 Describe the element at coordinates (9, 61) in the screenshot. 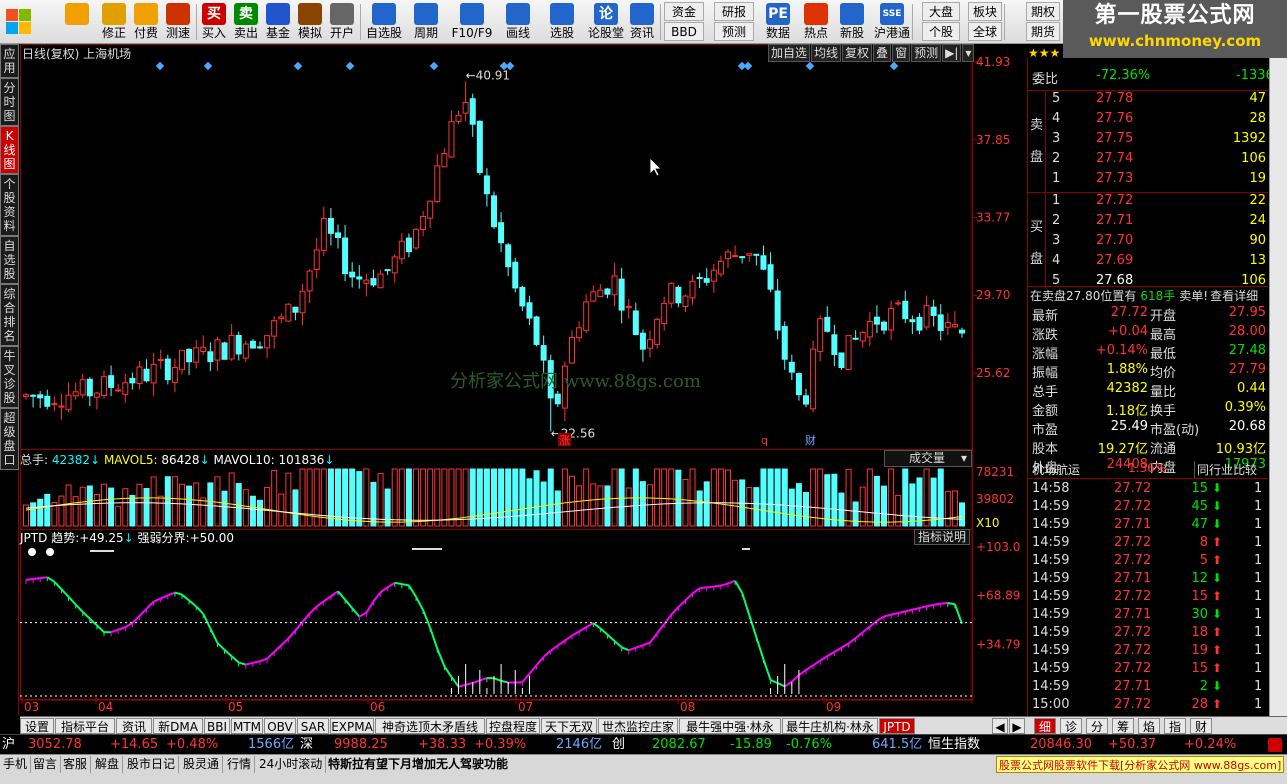

I see `left-tab-0: 应用` at that location.